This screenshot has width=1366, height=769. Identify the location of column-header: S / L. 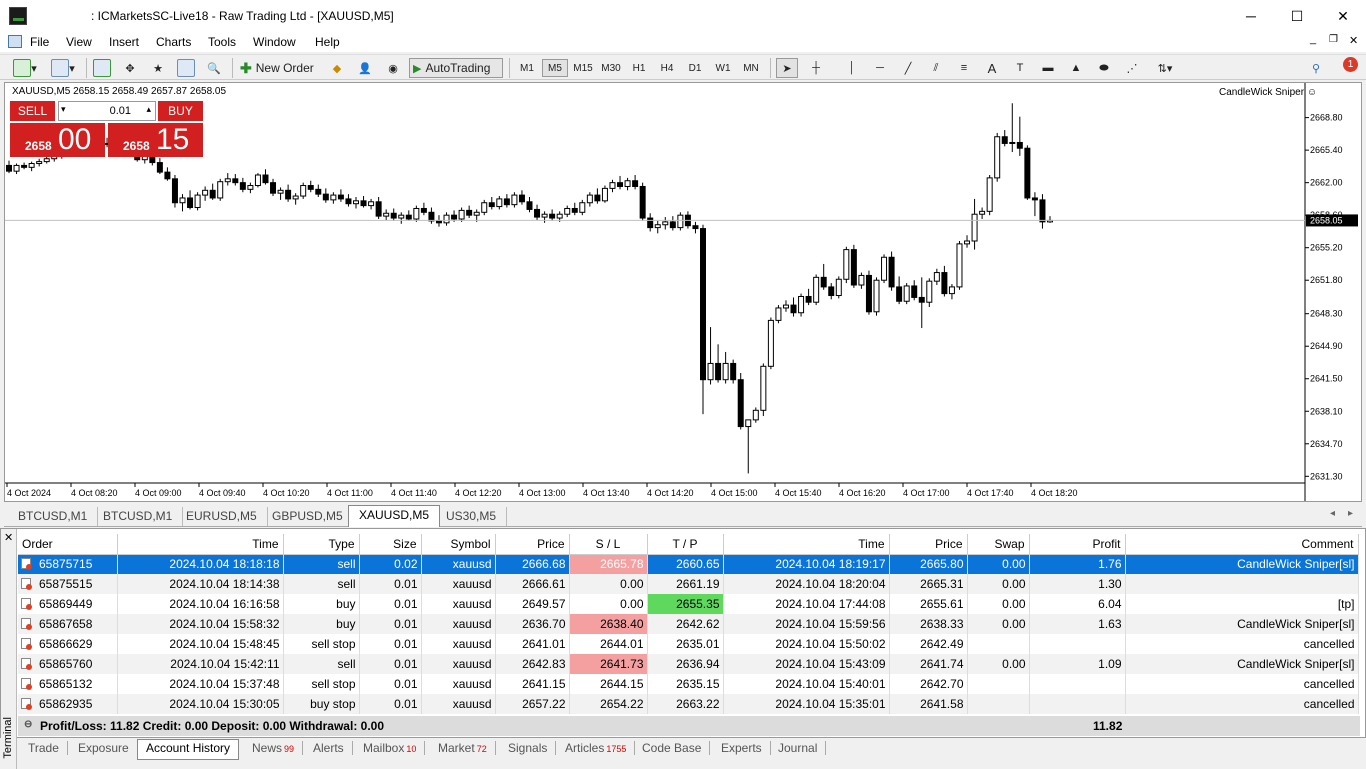
(608, 544).